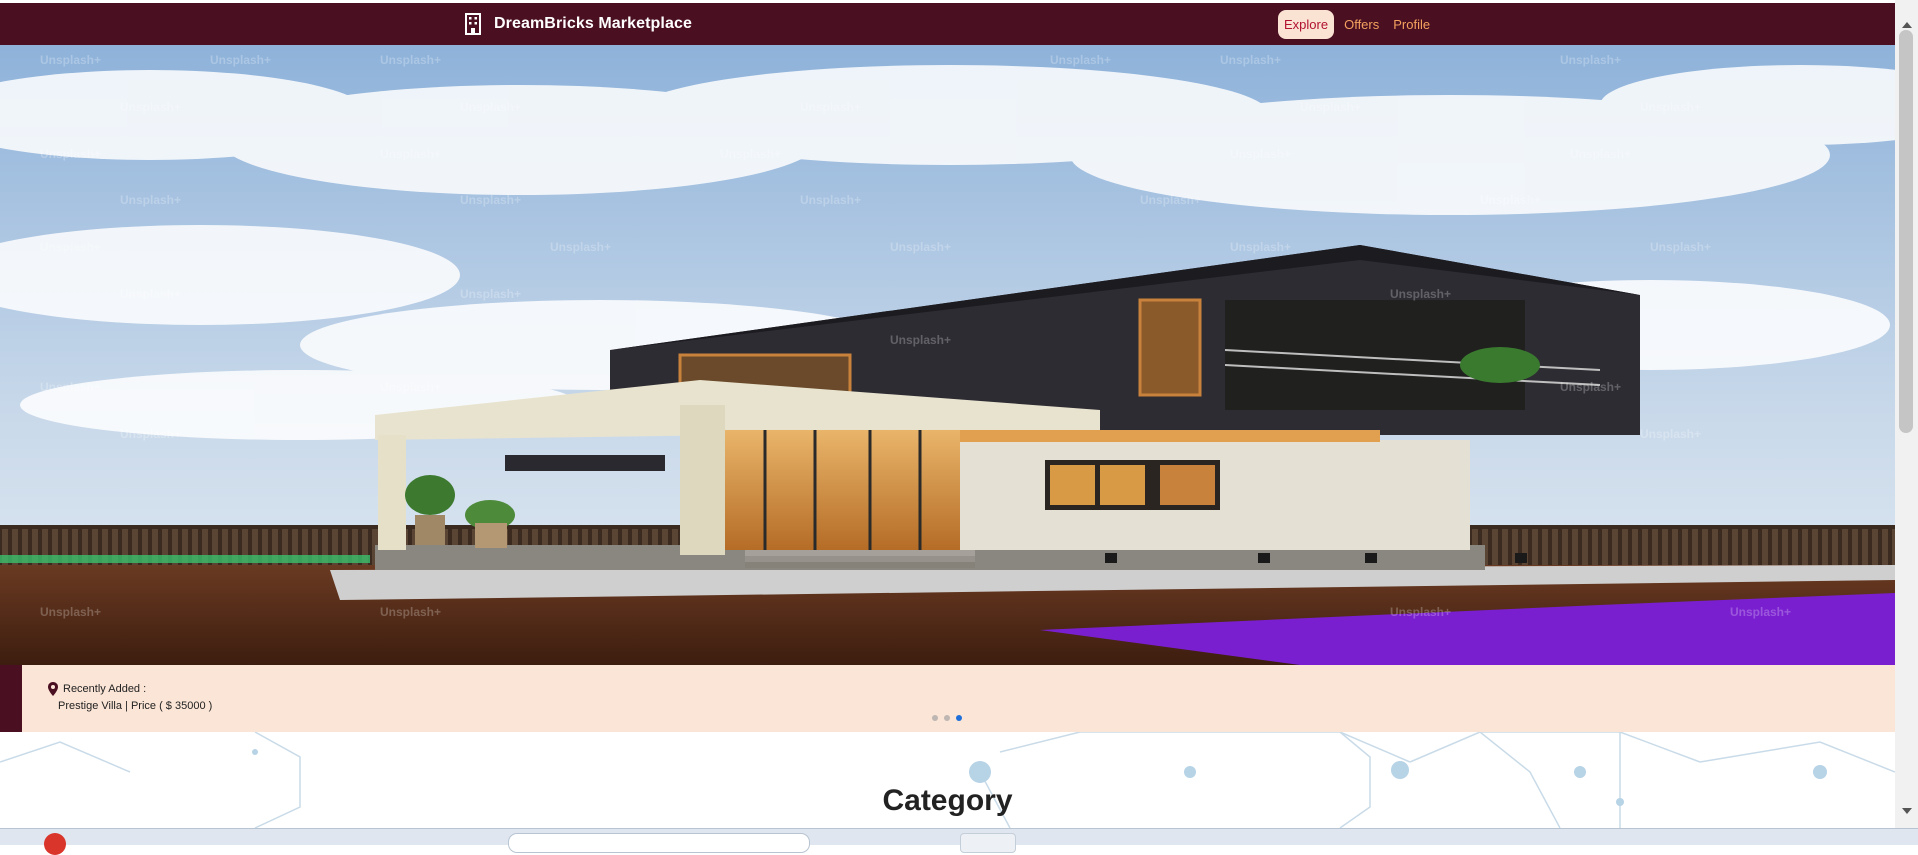 This screenshot has width=1918, height=855. I want to click on building-icon, so click(473, 24).